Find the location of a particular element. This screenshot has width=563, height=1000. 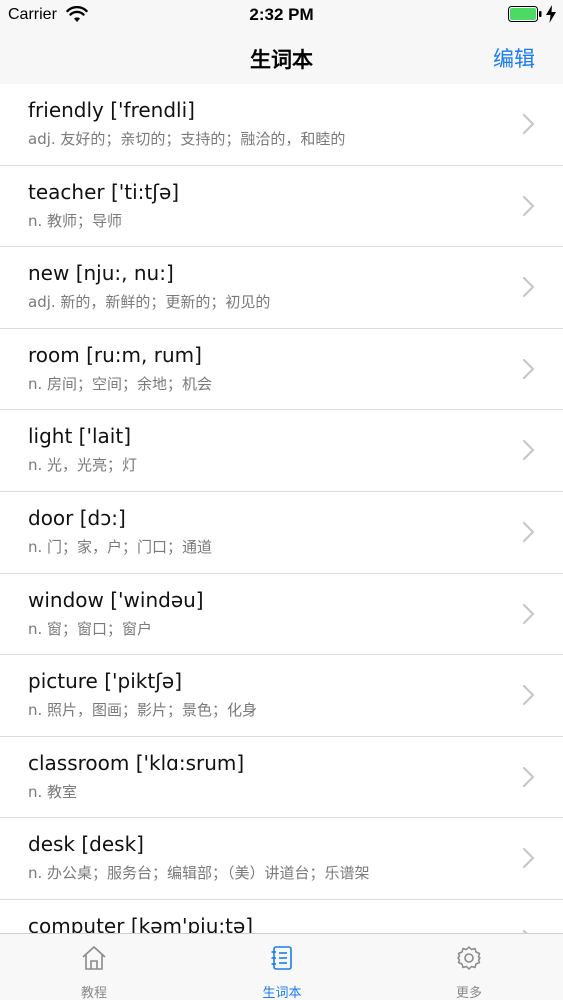

list-item: new [nju:, nu:] adj. 新的，新鲜的；更新的；初见的 is located at coordinates (281, 288).